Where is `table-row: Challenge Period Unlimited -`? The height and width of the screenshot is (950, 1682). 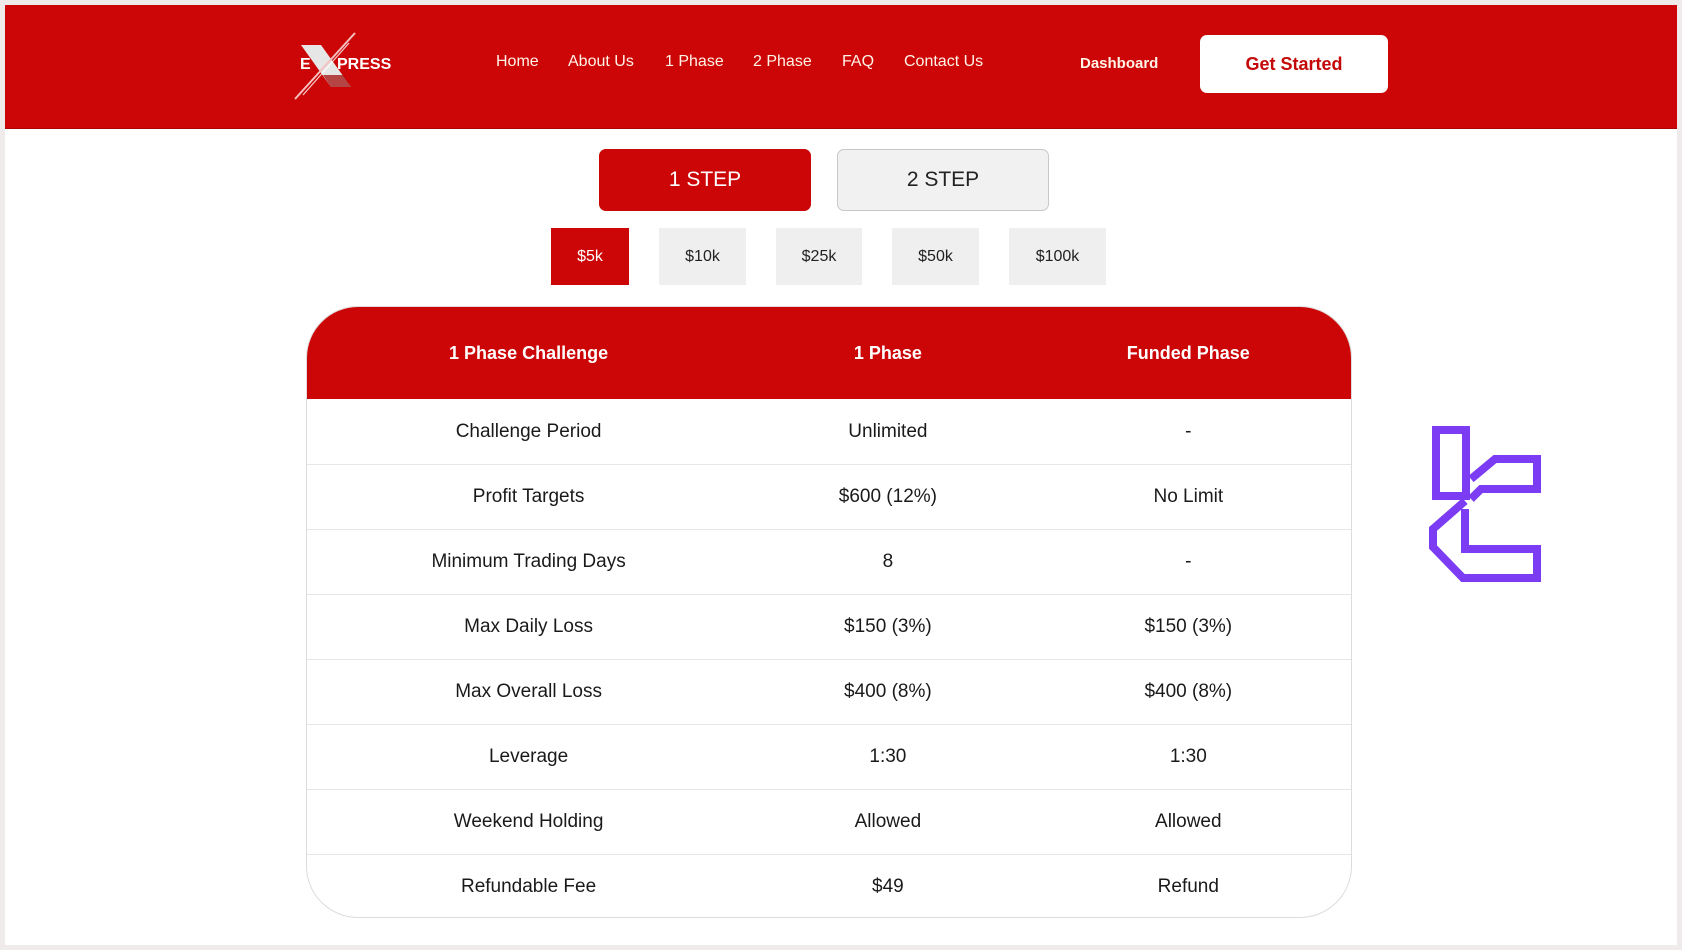 table-row: Challenge Period Unlimited - is located at coordinates (829, 431).